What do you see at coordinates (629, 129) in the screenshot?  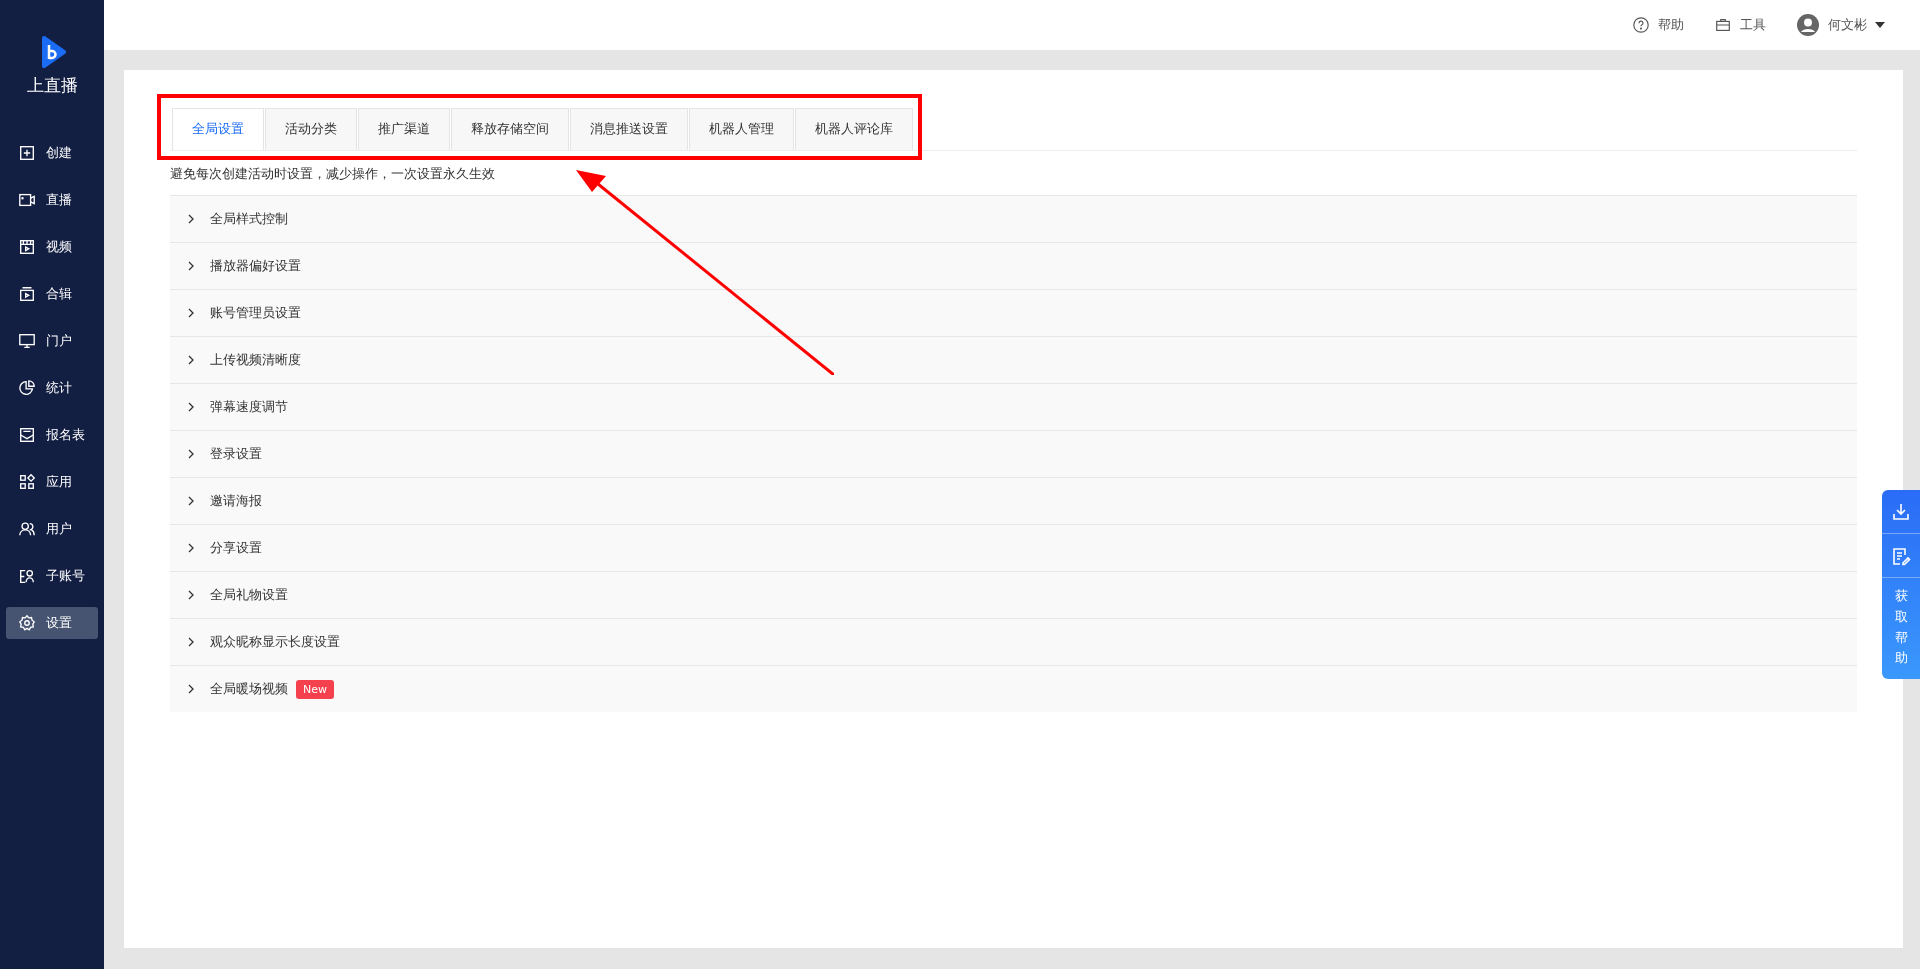 I see `tab: 消息推送设置` at bounding box center [629, 129].